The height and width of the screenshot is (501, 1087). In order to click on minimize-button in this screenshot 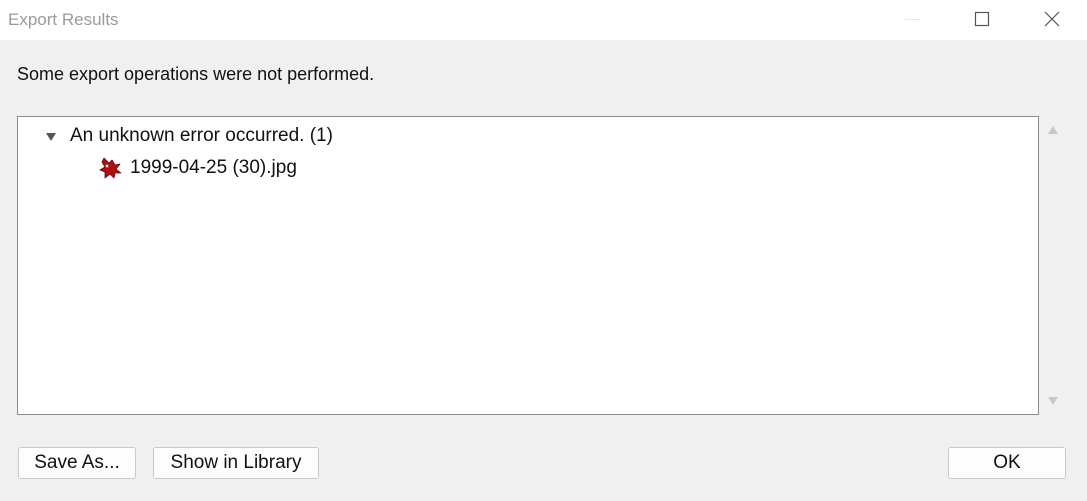, I will do `click(912, 20)`.